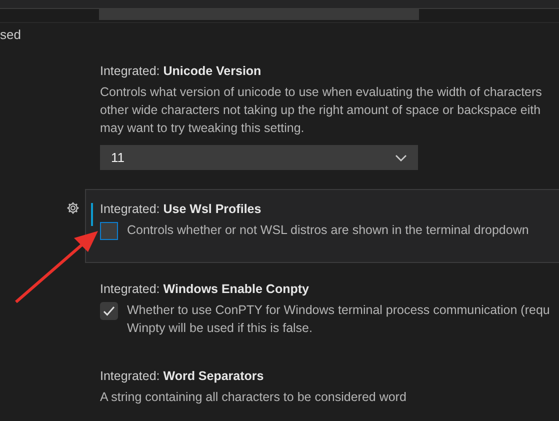  I want to click on setting-description: Controls whether or not WSL distros are shown in the terminal dropdown, so click(328, 230).